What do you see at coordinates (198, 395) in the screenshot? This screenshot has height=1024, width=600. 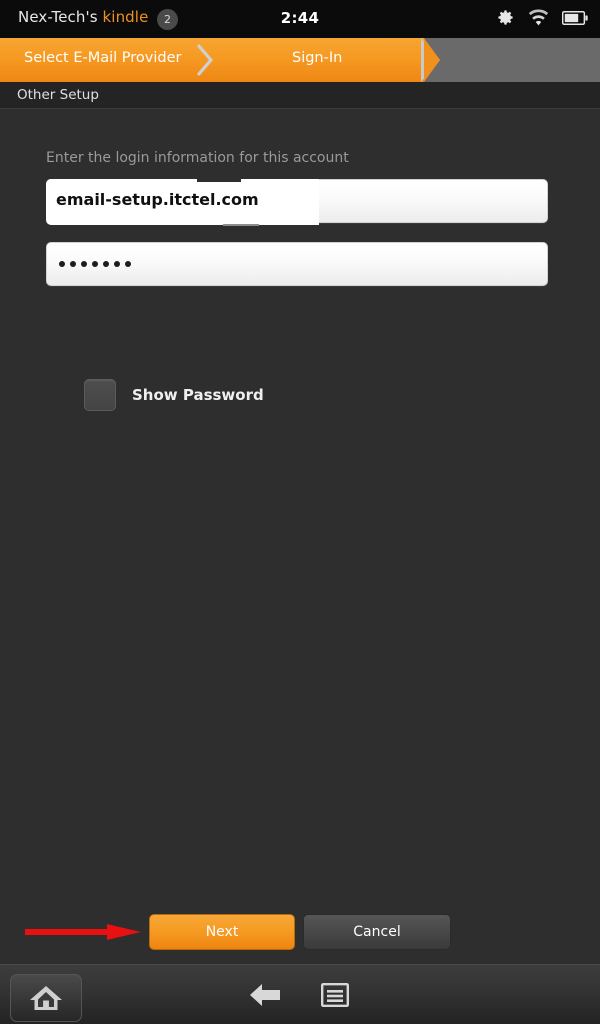 I see `show-password-label: Show Password` at bounding box center [198, 395].